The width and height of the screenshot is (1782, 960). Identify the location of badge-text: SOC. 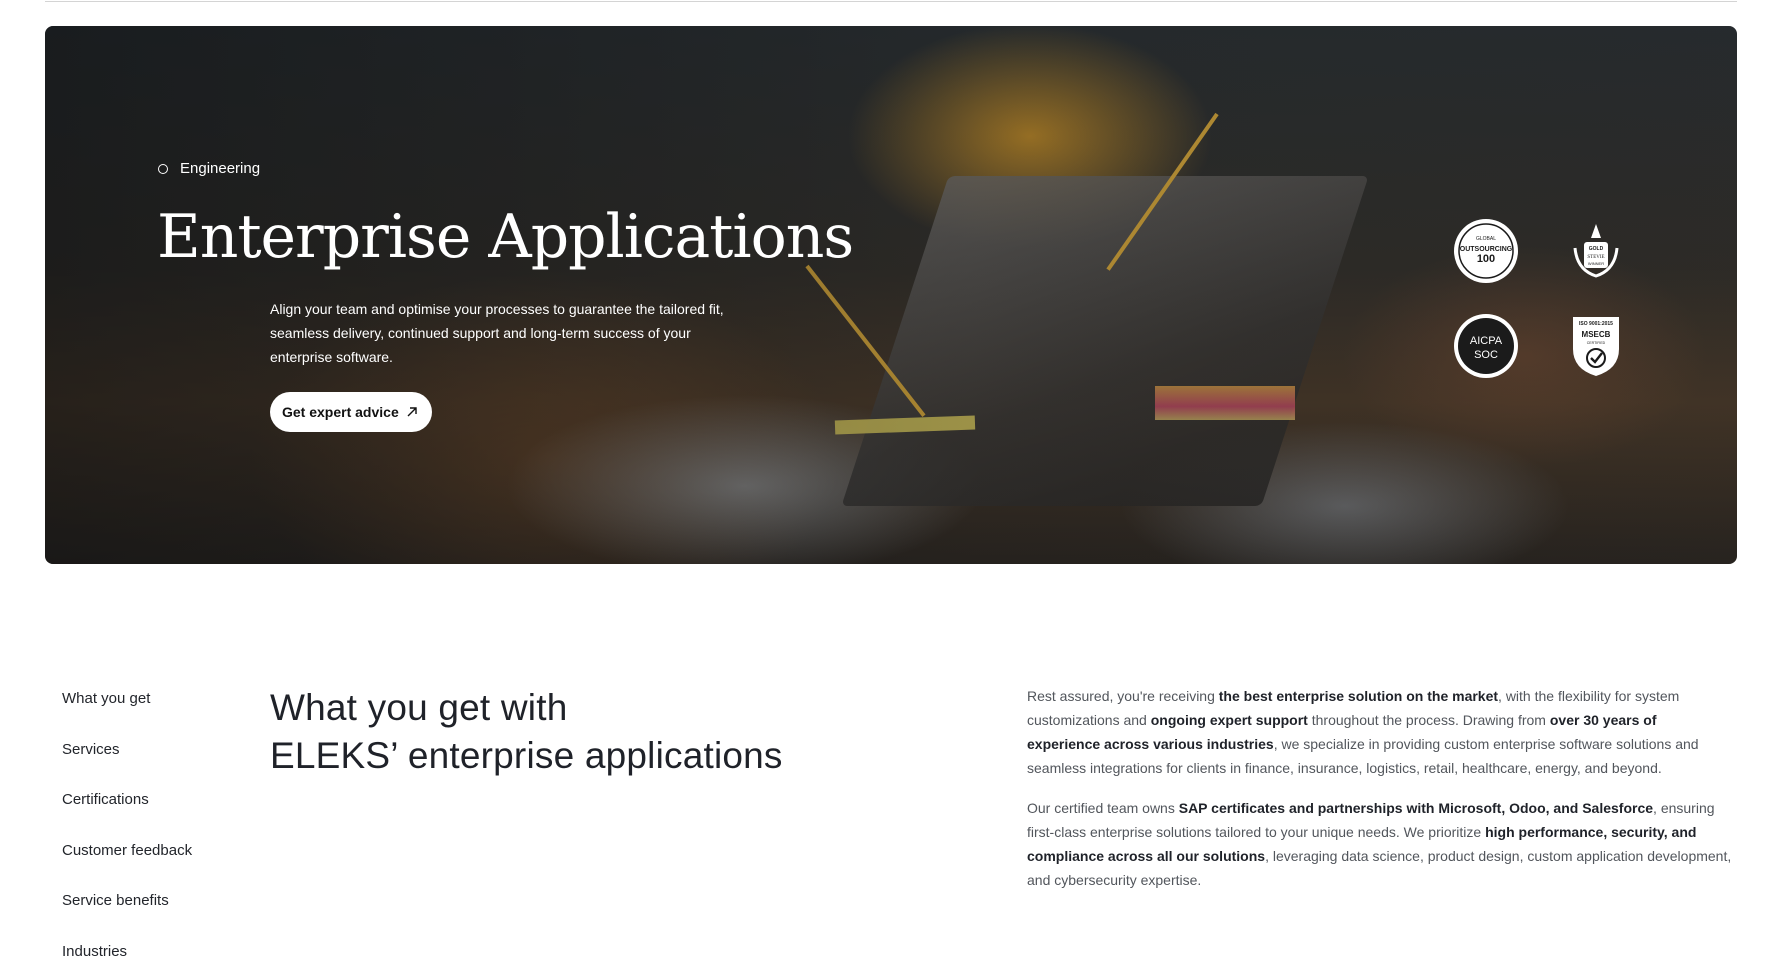
(1486, 355).